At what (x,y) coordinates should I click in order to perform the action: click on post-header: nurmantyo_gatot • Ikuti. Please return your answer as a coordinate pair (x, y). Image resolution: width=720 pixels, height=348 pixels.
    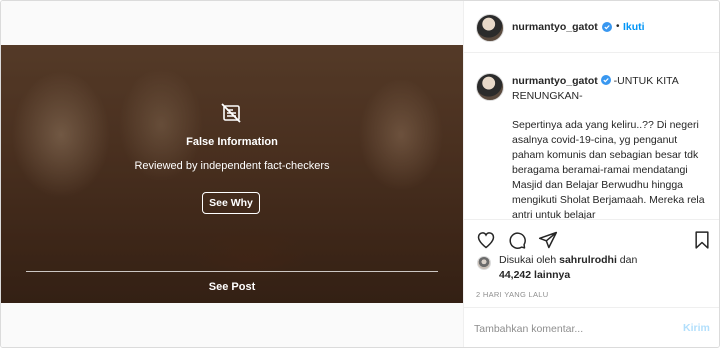
    Looking at the image, I should click on (591, 27).